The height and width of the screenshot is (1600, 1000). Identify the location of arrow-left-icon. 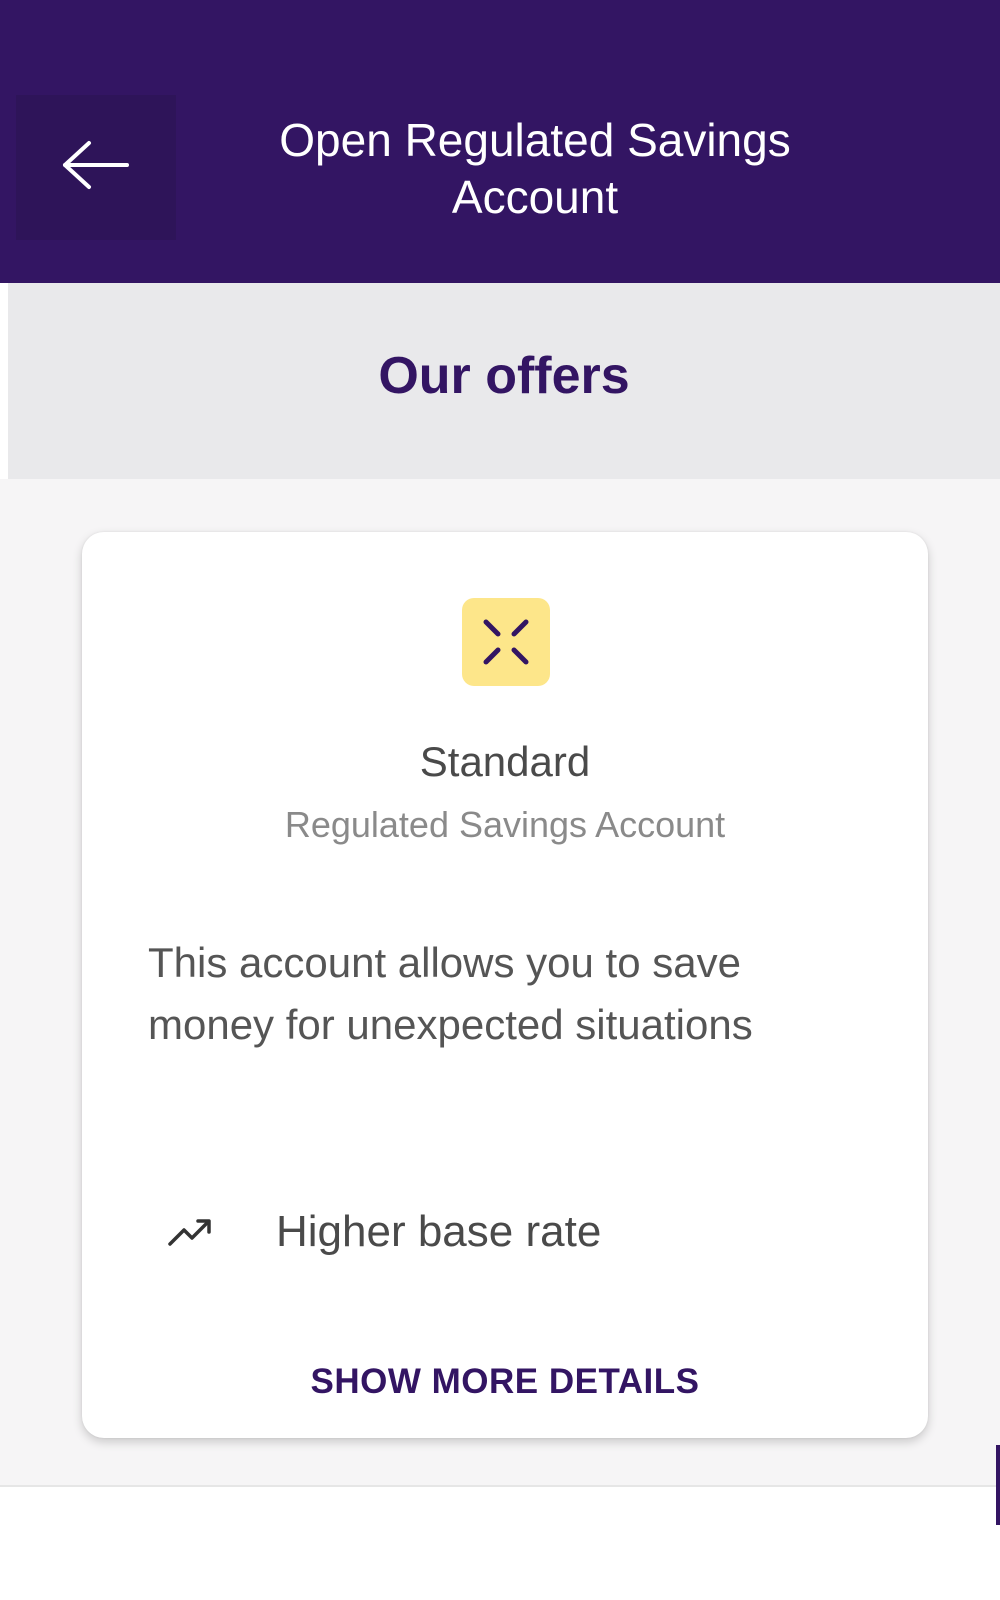
(96, 167).